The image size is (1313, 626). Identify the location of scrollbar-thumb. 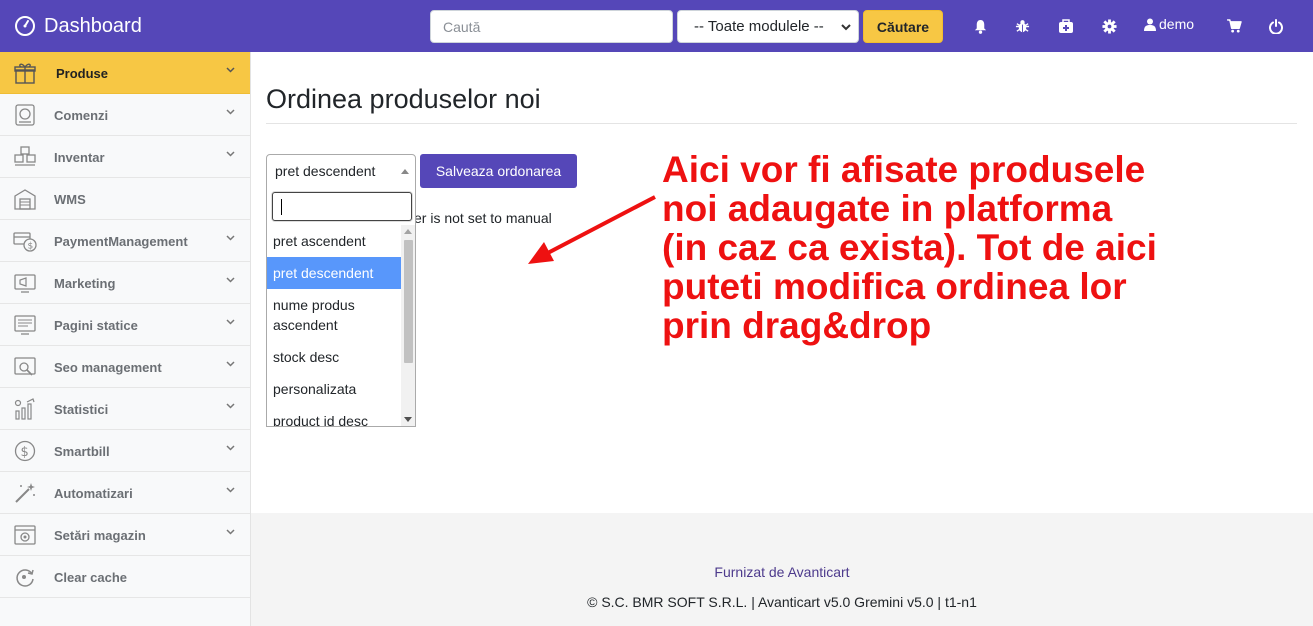
(408, 301).